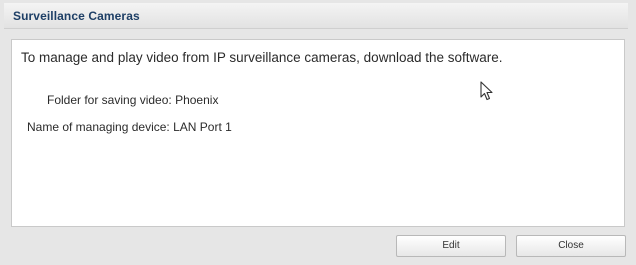 The image size is (636, 265). I want to click on device-value: LAN Port 1, so click(202, 127).